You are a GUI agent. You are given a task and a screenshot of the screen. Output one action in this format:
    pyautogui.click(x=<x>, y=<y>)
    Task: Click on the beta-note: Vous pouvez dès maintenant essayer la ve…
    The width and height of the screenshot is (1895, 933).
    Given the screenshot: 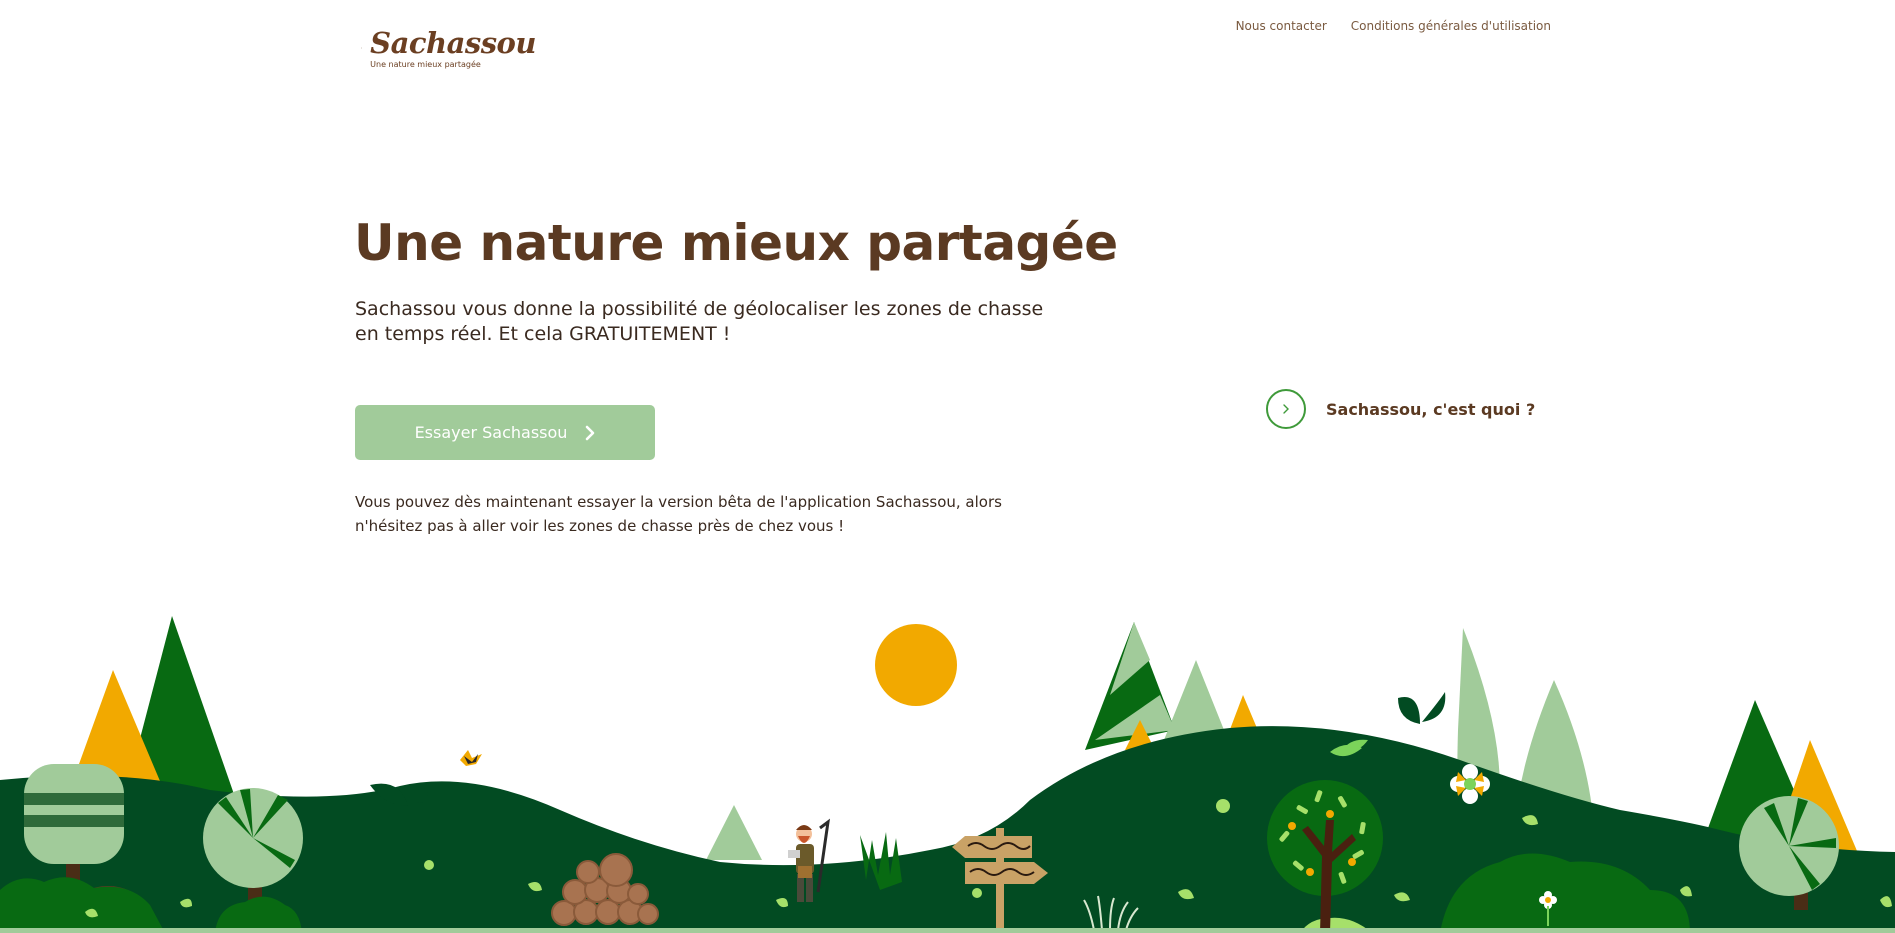 What is the action you would take?
    pyautogui.click(x=678, y=514)
    